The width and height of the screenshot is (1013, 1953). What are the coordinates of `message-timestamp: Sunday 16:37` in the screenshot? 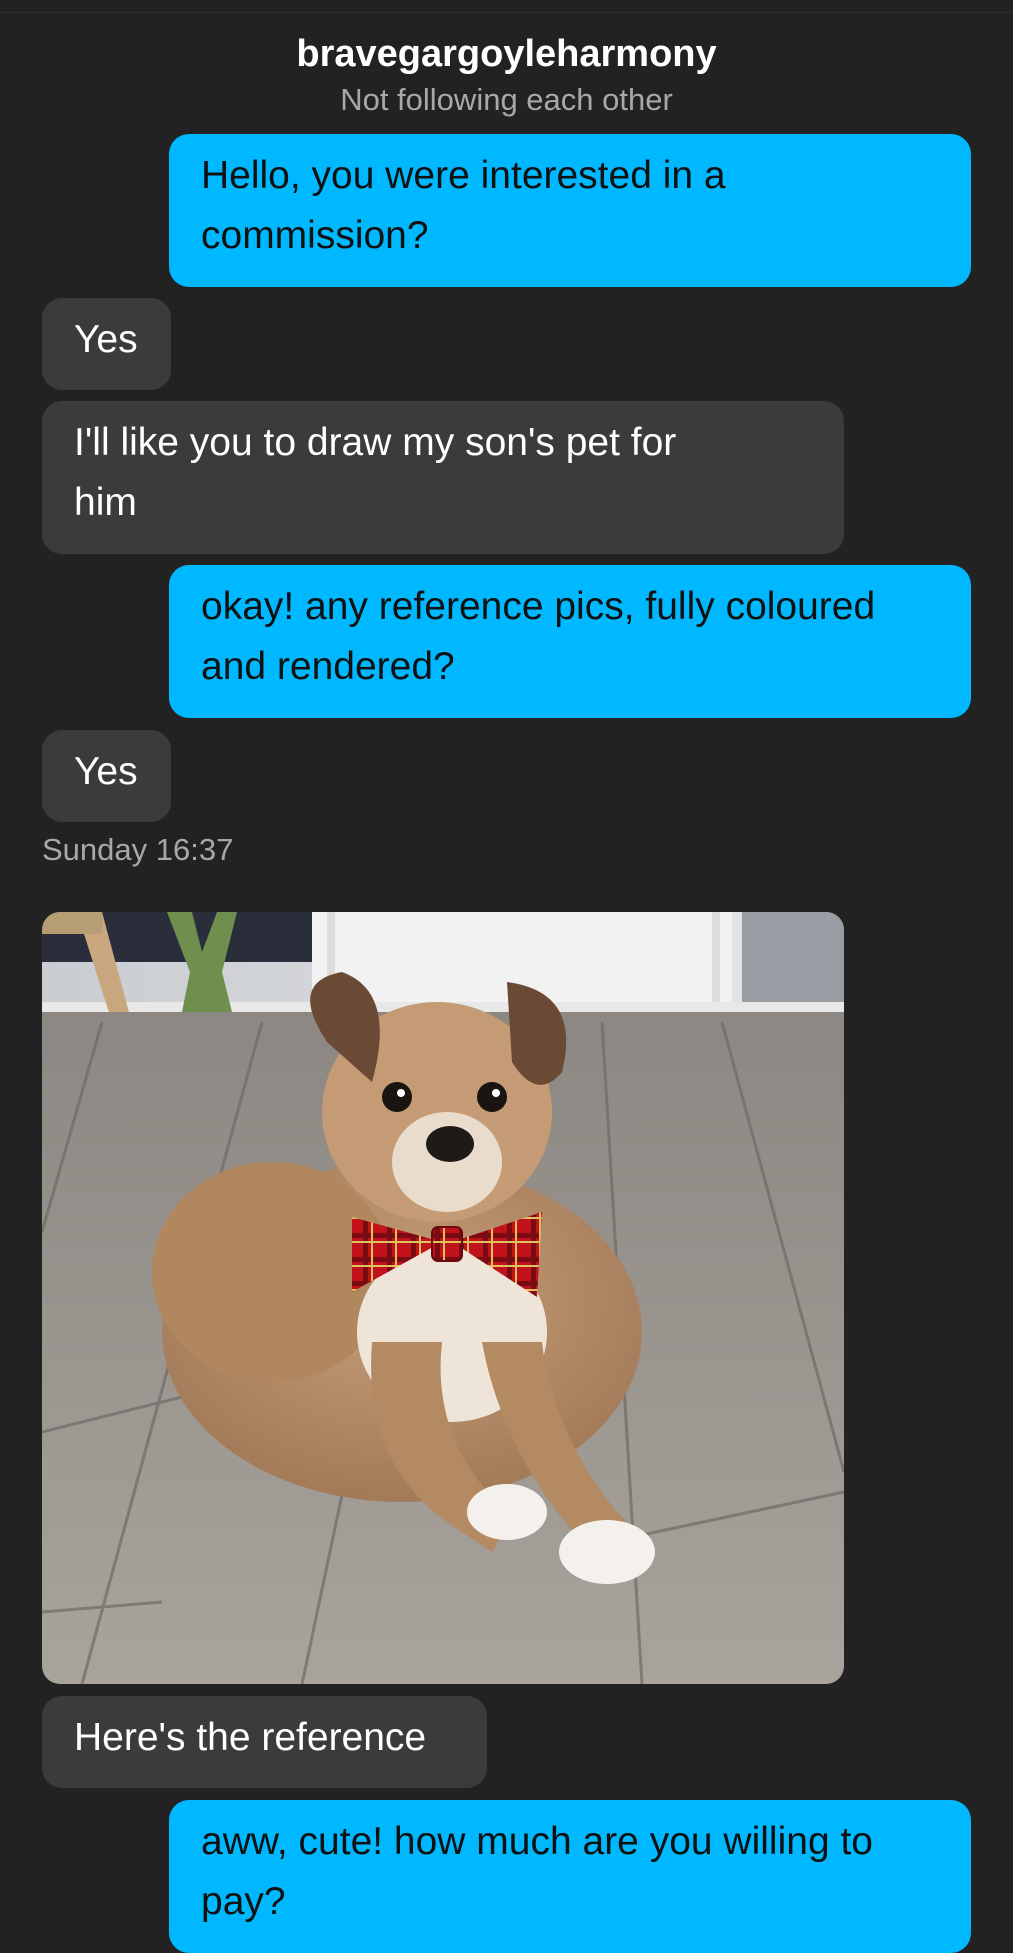 It's located at (138, 849).